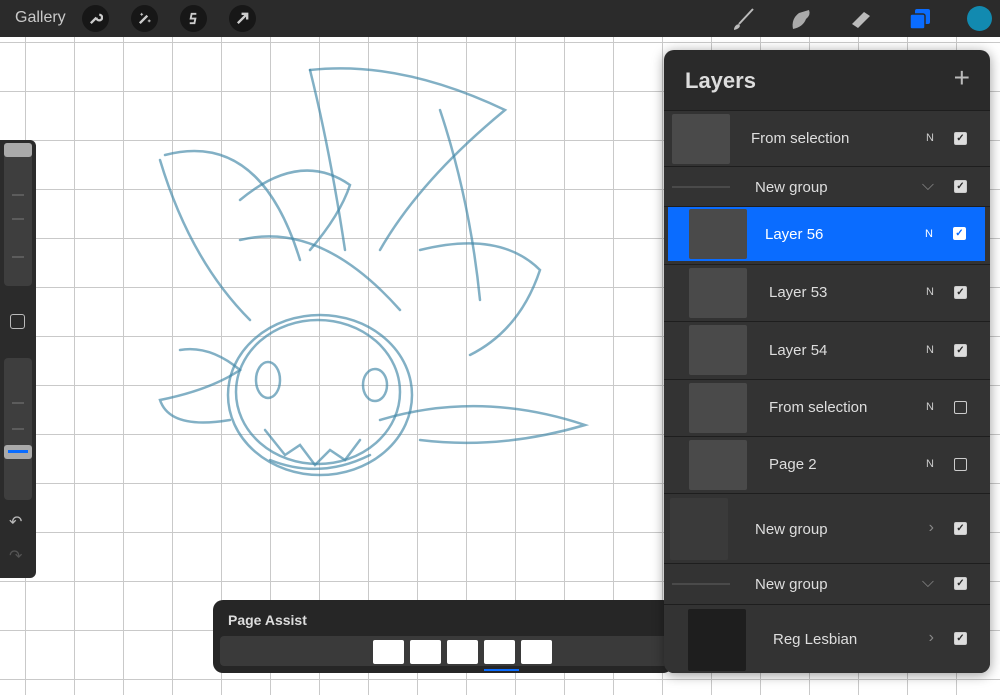 The height and width of the screenshot is (695, 1000). I want to click on left-sidebar: ↶ ↷, so click(18, 359).